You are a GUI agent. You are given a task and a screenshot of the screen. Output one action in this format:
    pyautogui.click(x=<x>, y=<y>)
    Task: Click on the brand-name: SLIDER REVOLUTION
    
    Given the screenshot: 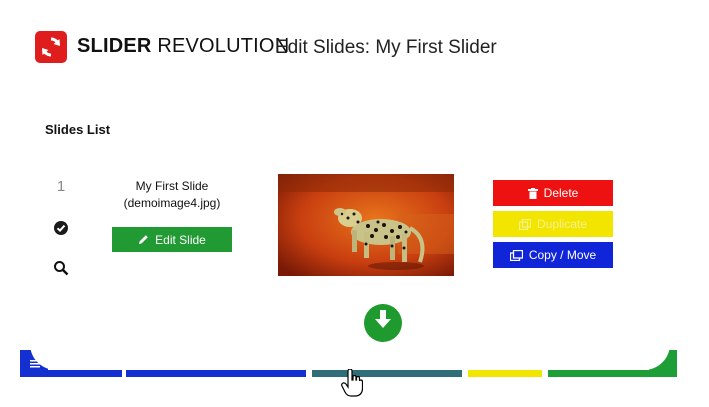 What is the action you would take?
    pyautogui.click(x=183, y=46)
    